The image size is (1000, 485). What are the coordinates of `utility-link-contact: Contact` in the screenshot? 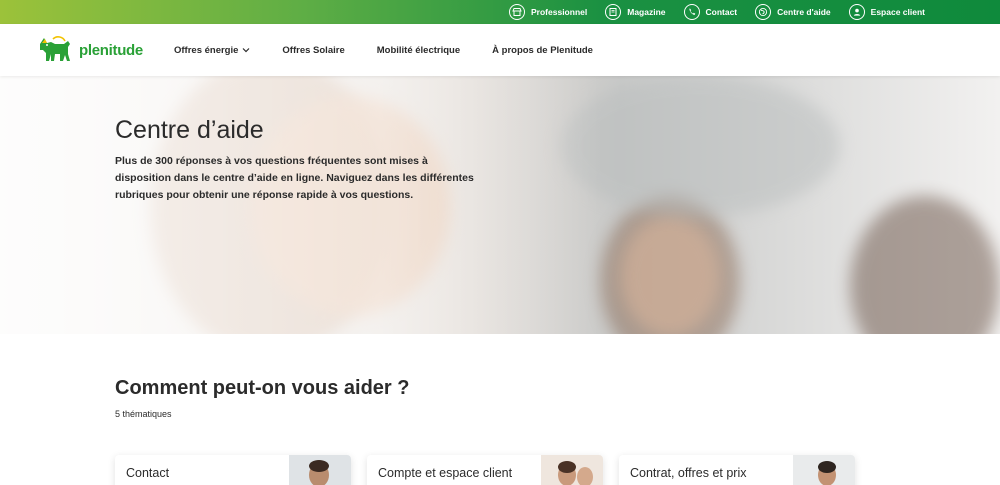 It's located at (710, 12).